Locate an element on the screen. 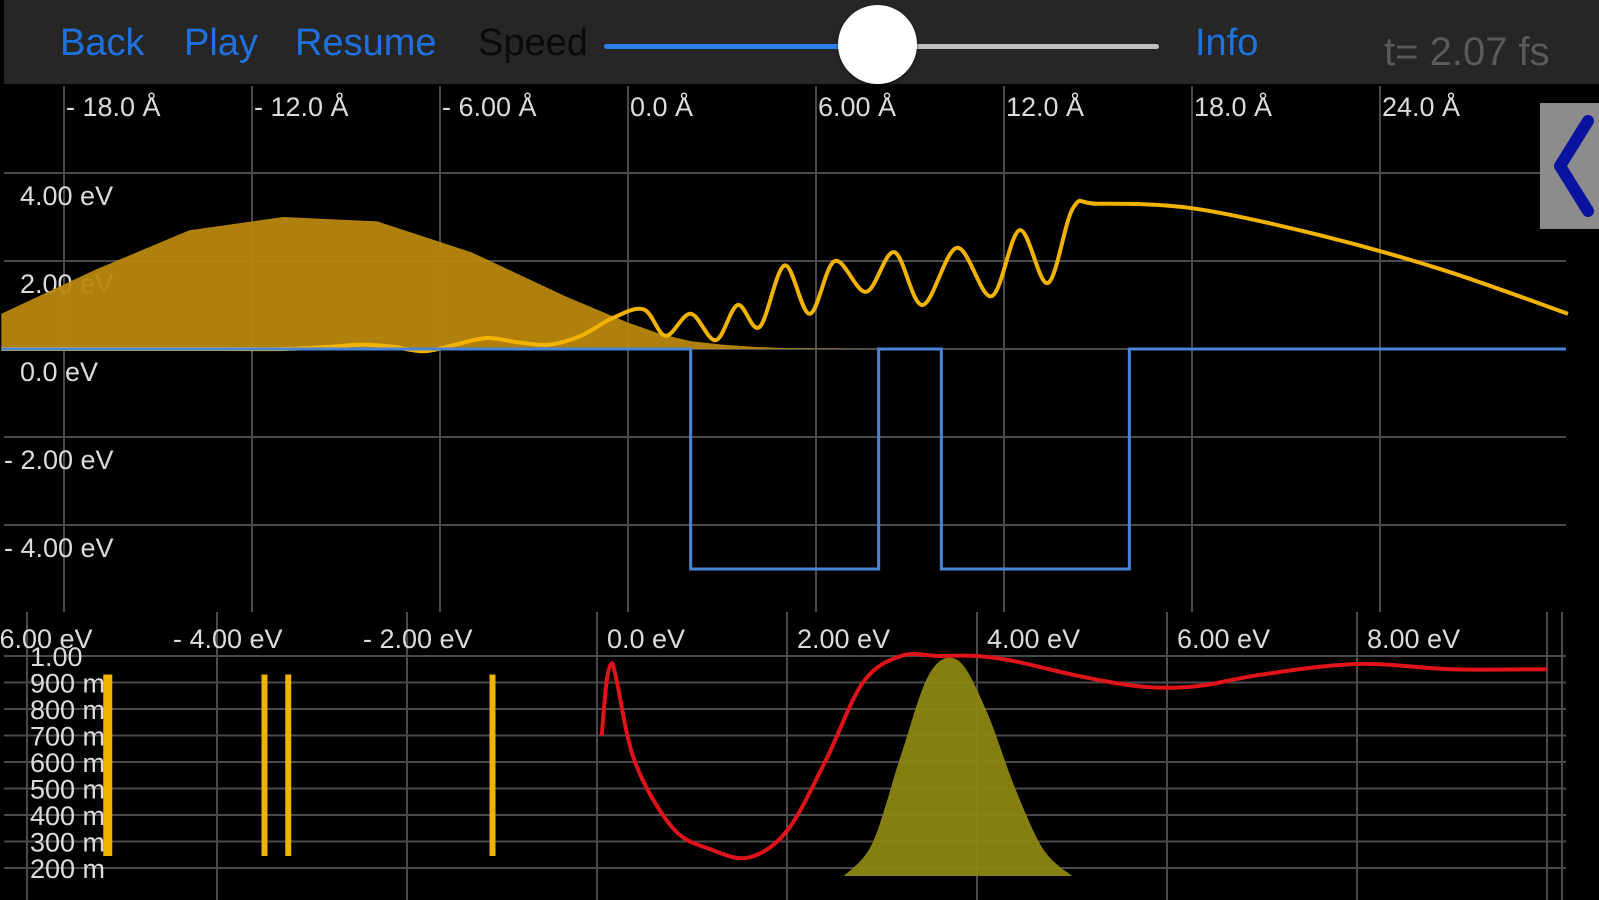  x-tick-label: - 6.00 Å is located at coordinates (489, 106).